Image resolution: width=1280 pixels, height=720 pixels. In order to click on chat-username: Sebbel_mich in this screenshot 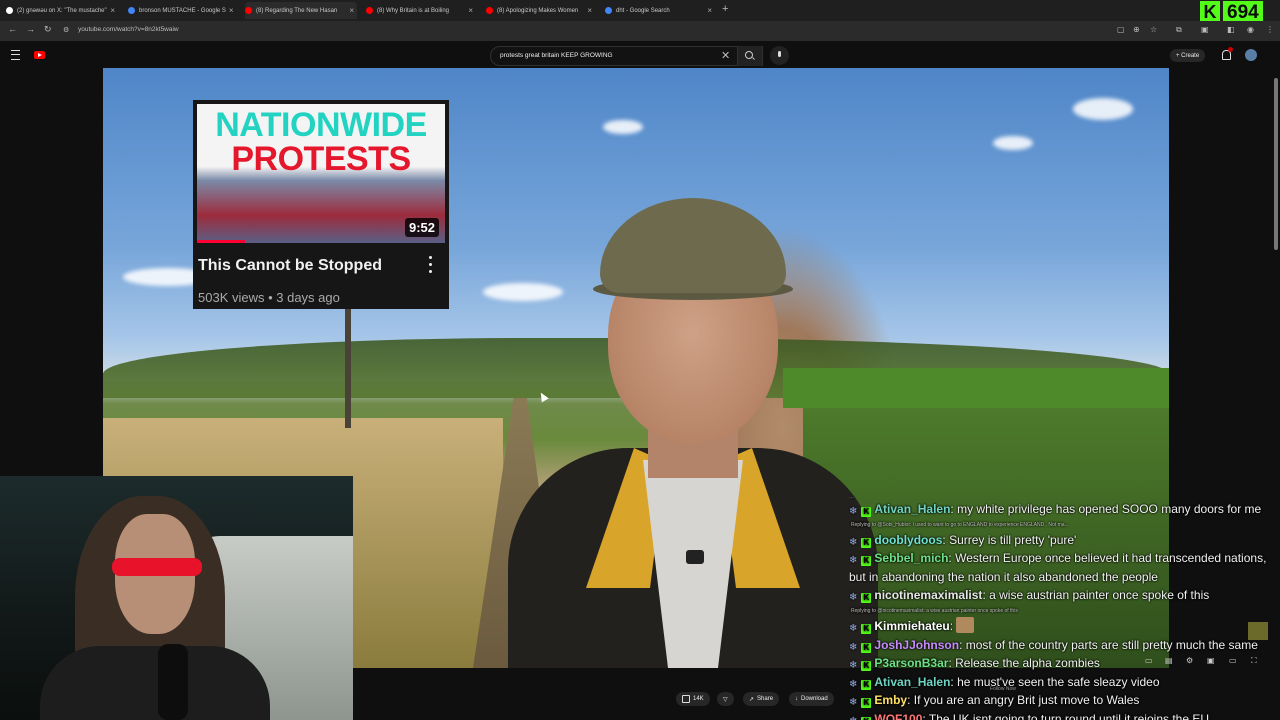, I will do `click(911, 558)`.